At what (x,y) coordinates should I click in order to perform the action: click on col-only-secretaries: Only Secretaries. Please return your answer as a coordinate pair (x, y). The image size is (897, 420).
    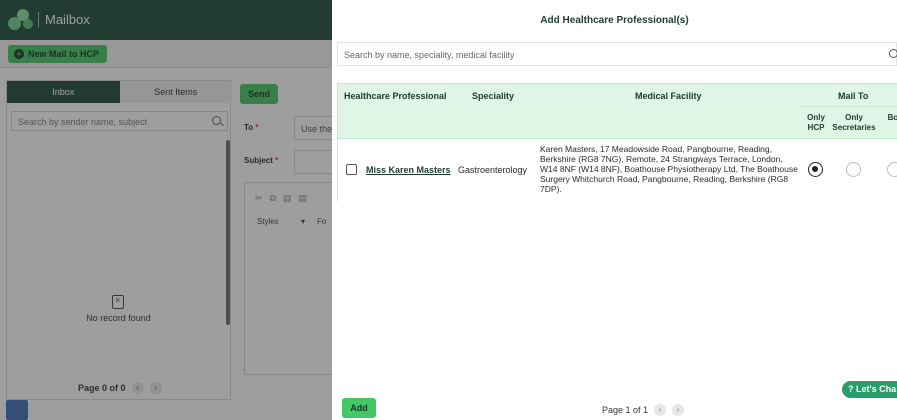
    Looking at the image, I should click on (854, 122).